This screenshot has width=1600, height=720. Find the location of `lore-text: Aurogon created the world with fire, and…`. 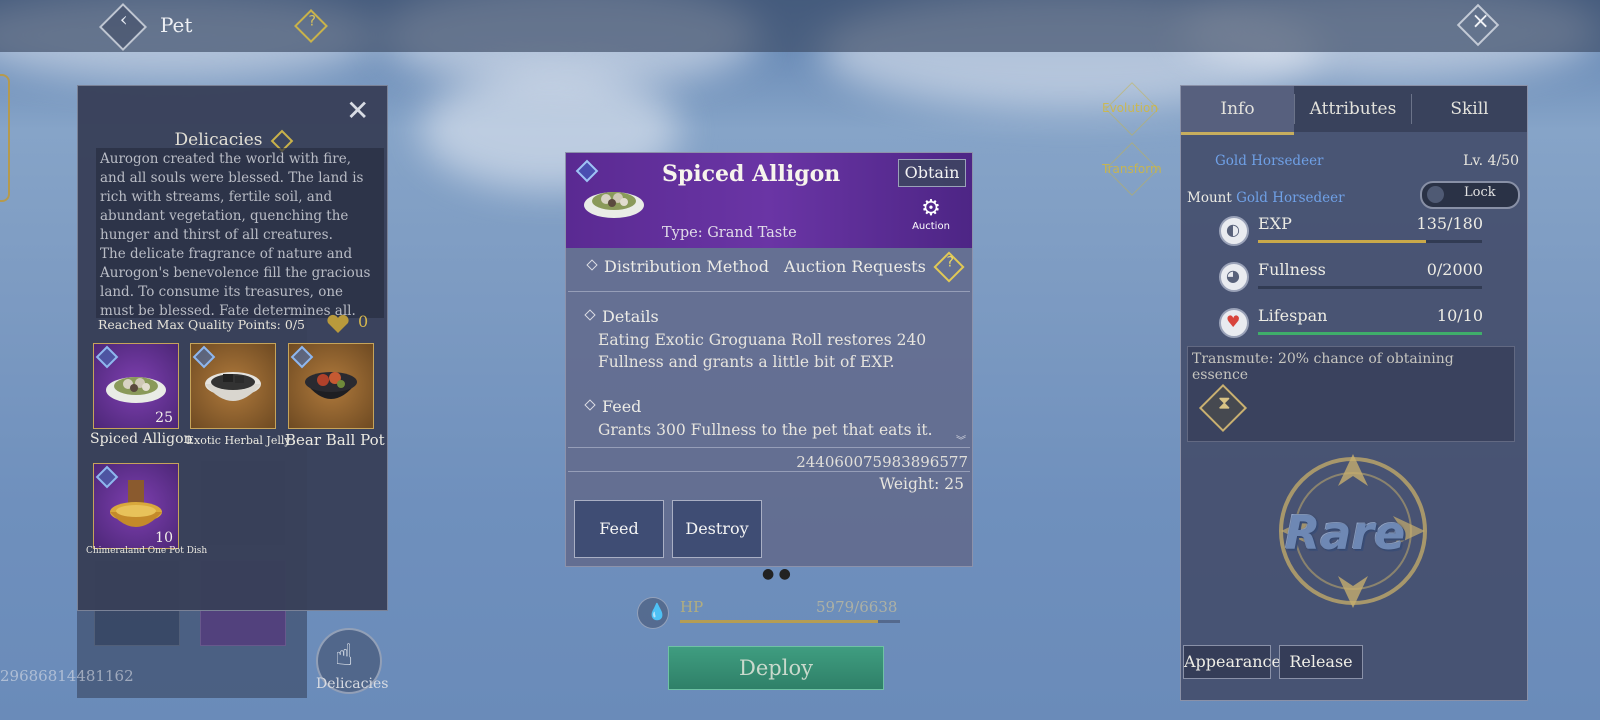

lore-text: Aurogon created the world with fire, and… is located at coordinates (240, 233).